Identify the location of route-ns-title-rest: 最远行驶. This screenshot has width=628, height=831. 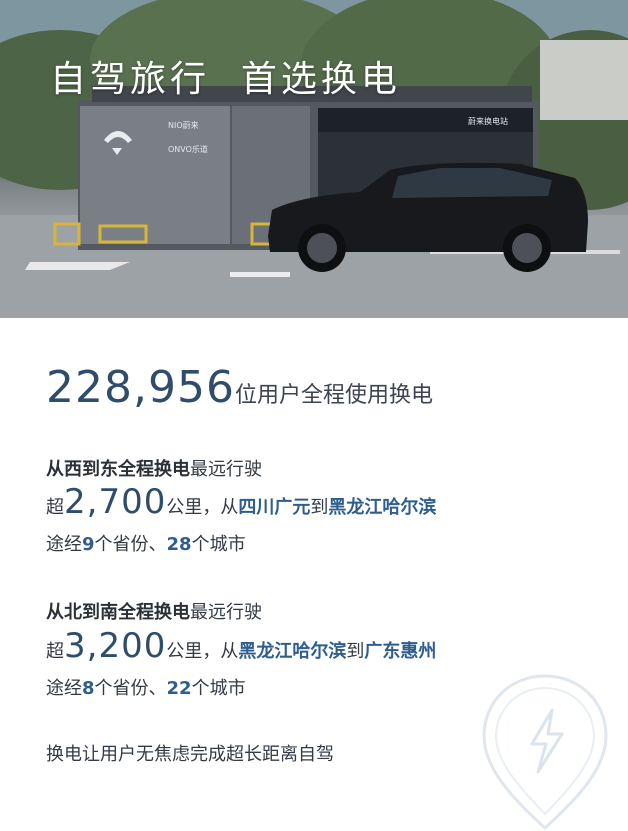
(226, 612).